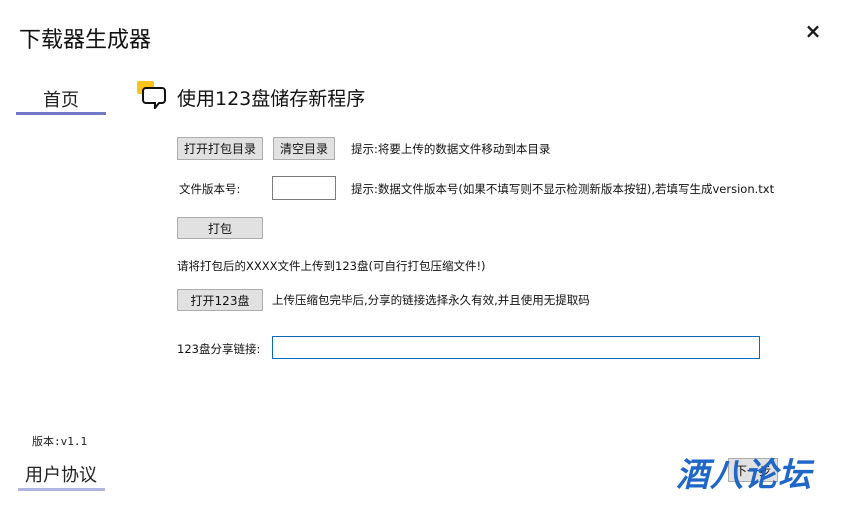  I want to click on nav-user-agreement: 用户协议, so click(61, 476).